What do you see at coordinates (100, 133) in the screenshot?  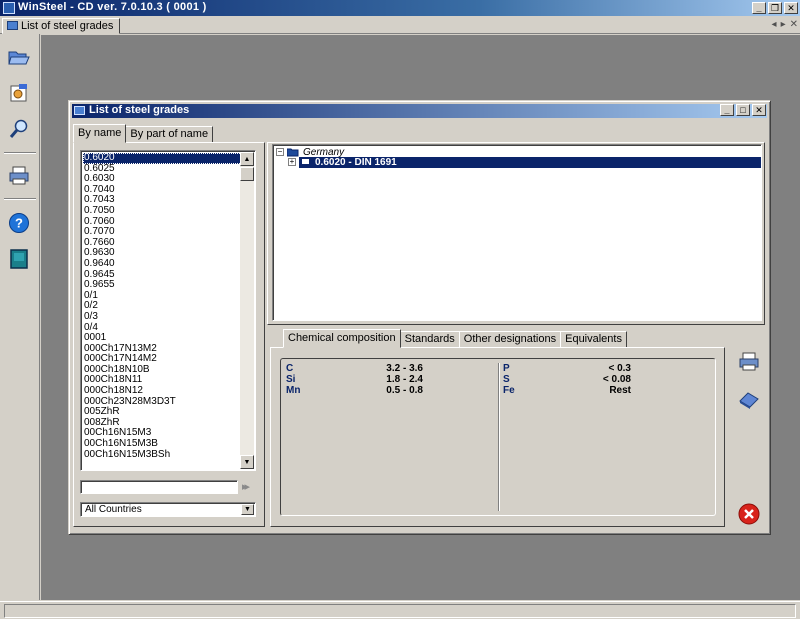 I see `tab-by-name: By name` at bounding box center [100, 133].